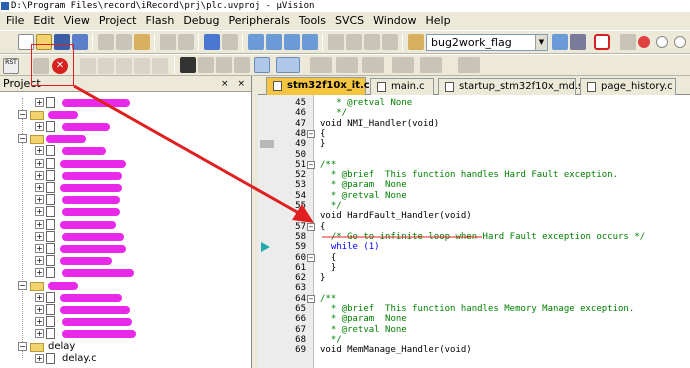  What do you see at coordinates (303, 213) in the screenshot?
I see `annotation-arrow-head` at bounding box center [303, 213].